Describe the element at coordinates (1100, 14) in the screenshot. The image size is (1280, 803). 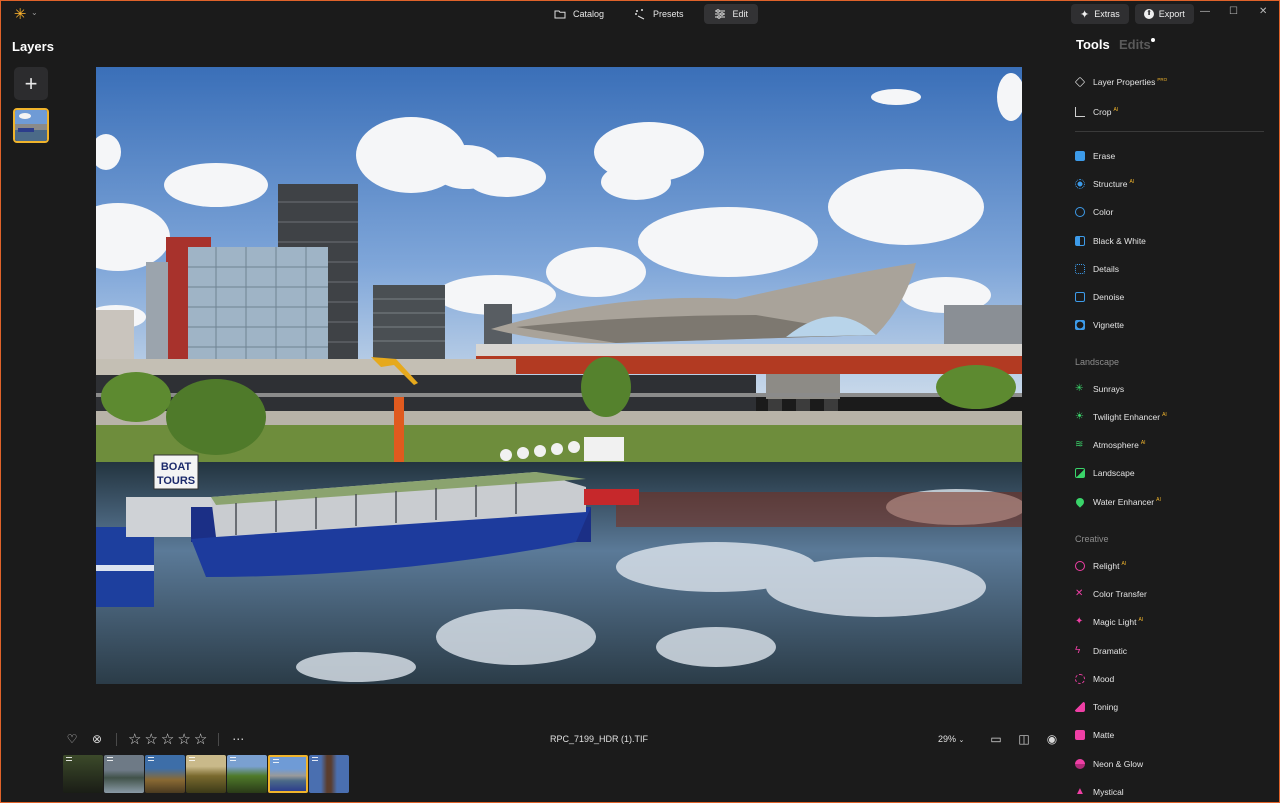
I see `extras-button: ✦ Extras` at that location.